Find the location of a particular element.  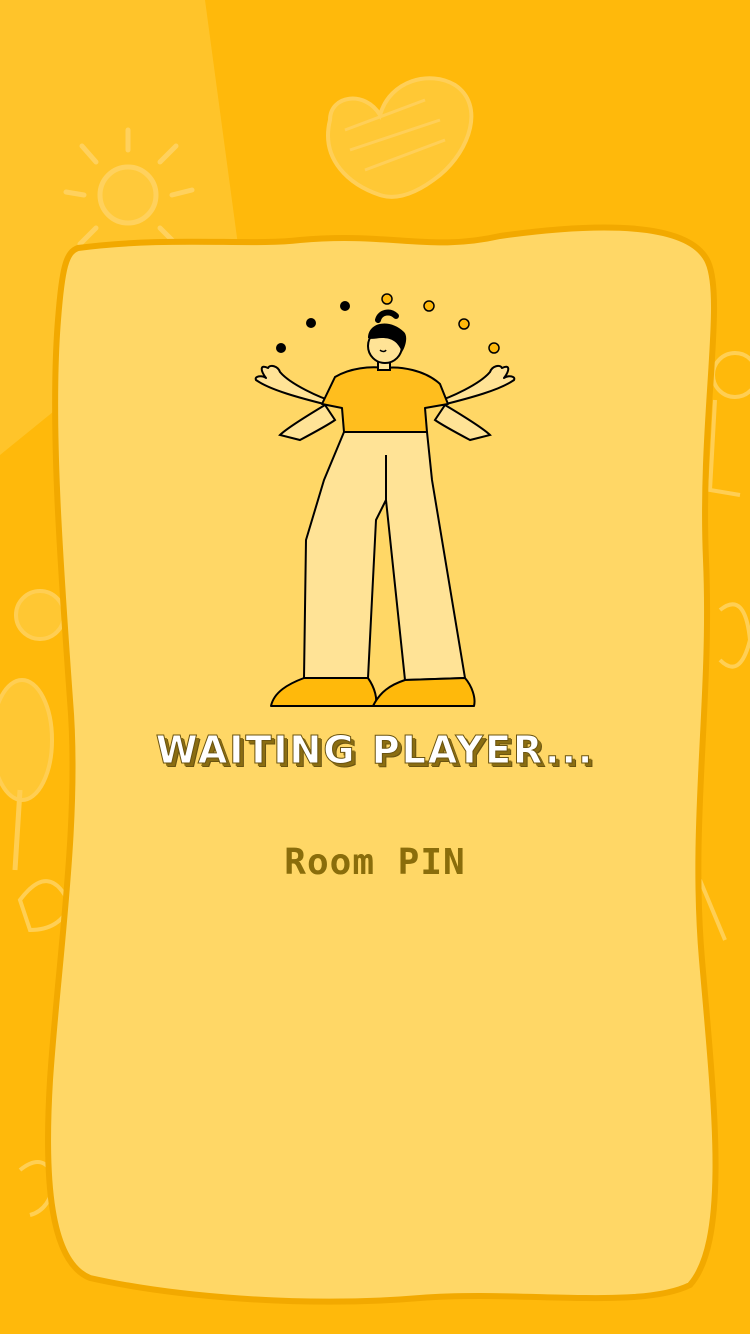

juggler-illustration is located at coordinates (385, 500).